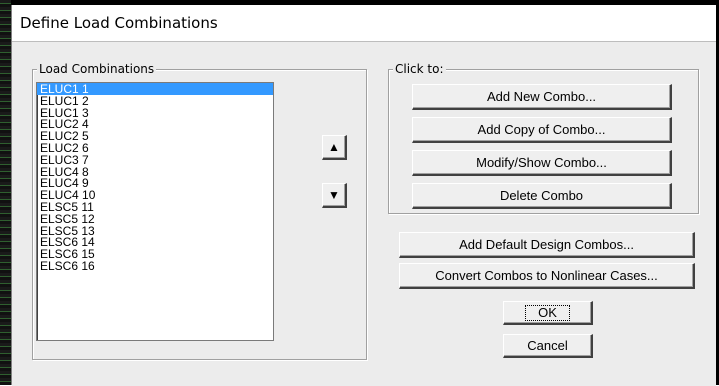  I want to click on cancel-button: Cancel, so click(548, 346).